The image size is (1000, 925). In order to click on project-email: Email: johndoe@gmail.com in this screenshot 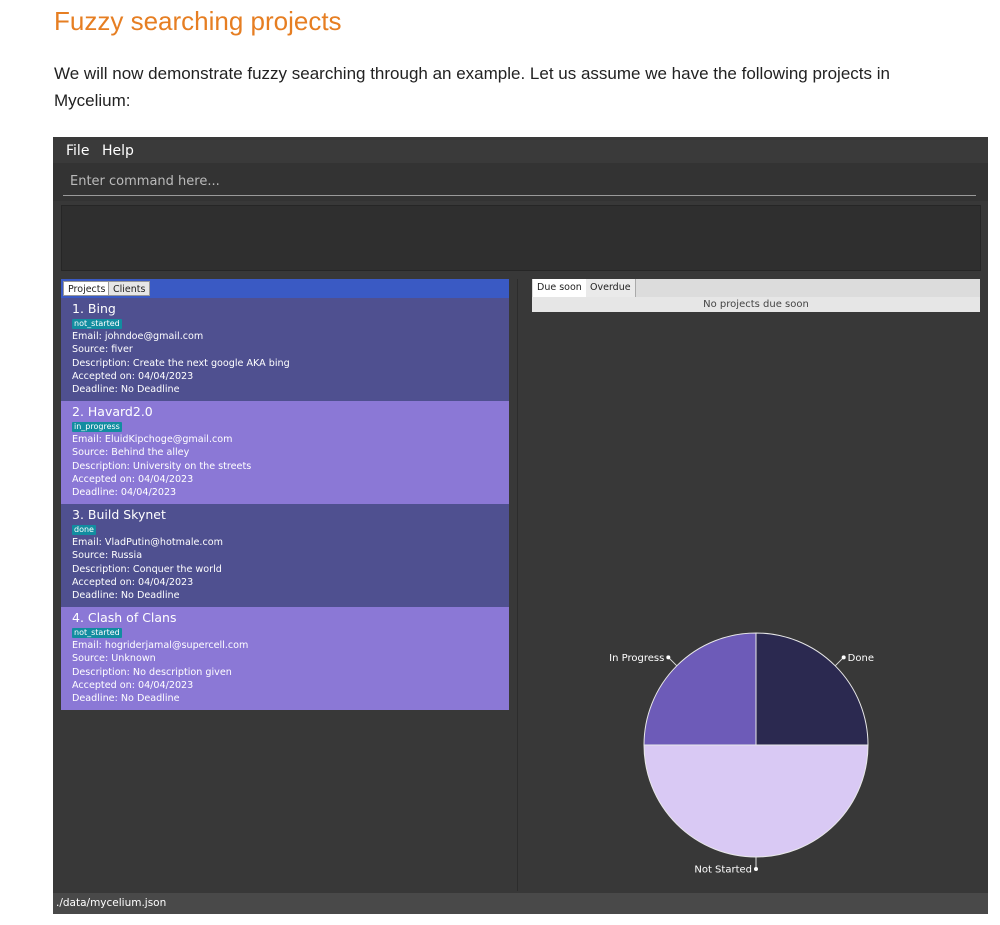, I will do `click(138, 337)`.